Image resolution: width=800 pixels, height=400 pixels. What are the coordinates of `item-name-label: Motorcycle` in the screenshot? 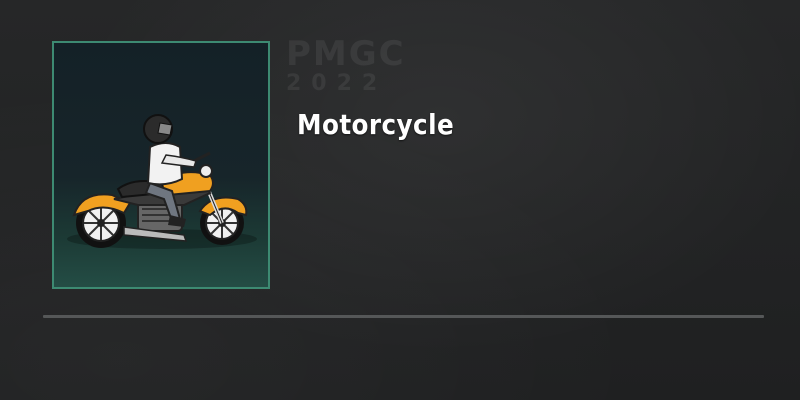 It's located at (376, 124).